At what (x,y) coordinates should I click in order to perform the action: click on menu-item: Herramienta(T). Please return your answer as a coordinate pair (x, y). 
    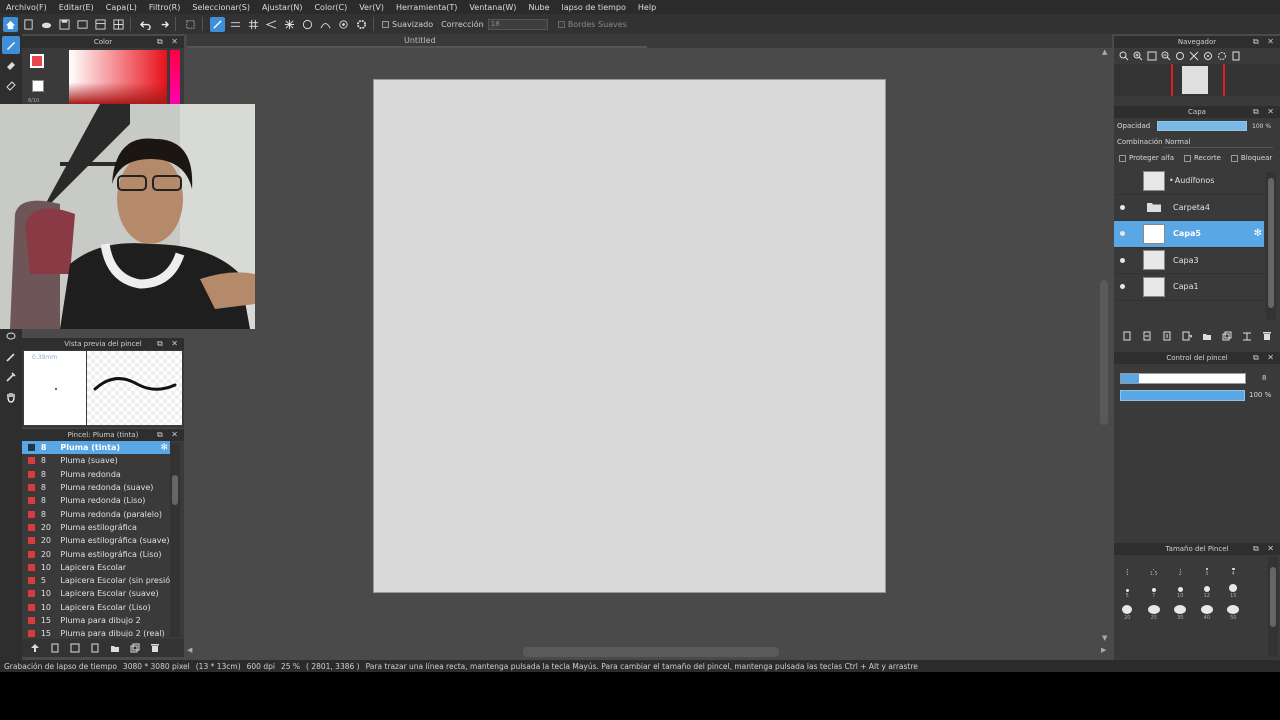
    Looking at the image, I should click on (426, 7).